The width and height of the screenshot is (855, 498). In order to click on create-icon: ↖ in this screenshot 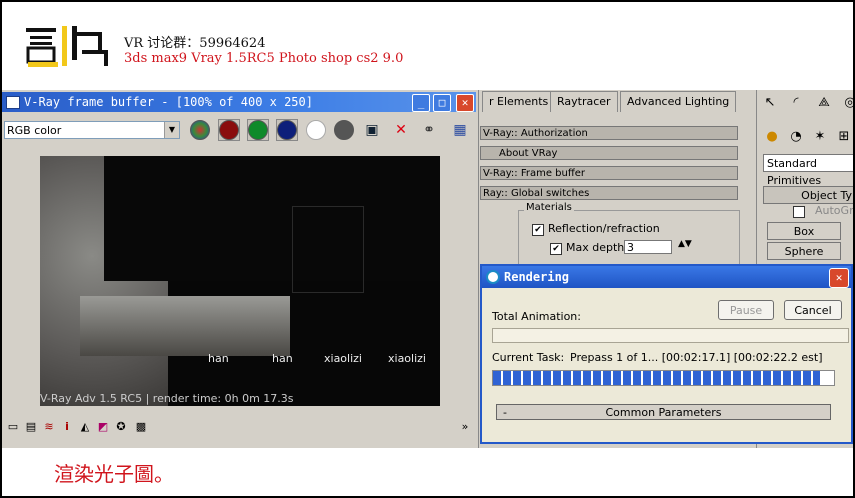, I will do `click(770, 103)`.